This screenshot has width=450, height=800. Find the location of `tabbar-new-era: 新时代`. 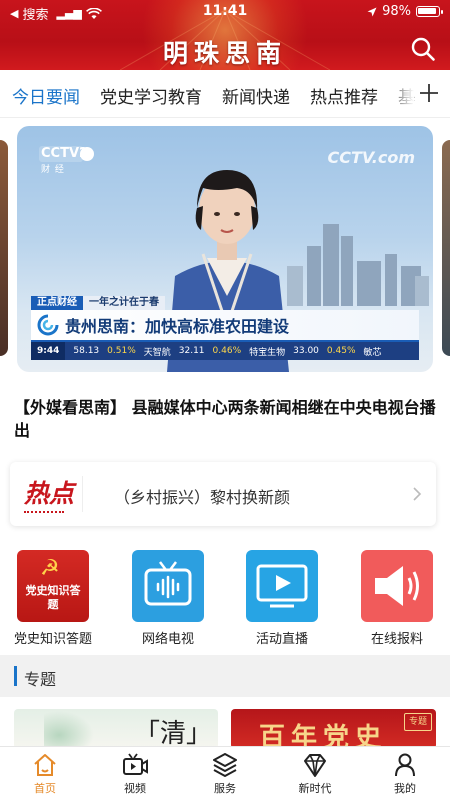

tabbar-new-era: 新时代 is located at coordinates (315, 773).